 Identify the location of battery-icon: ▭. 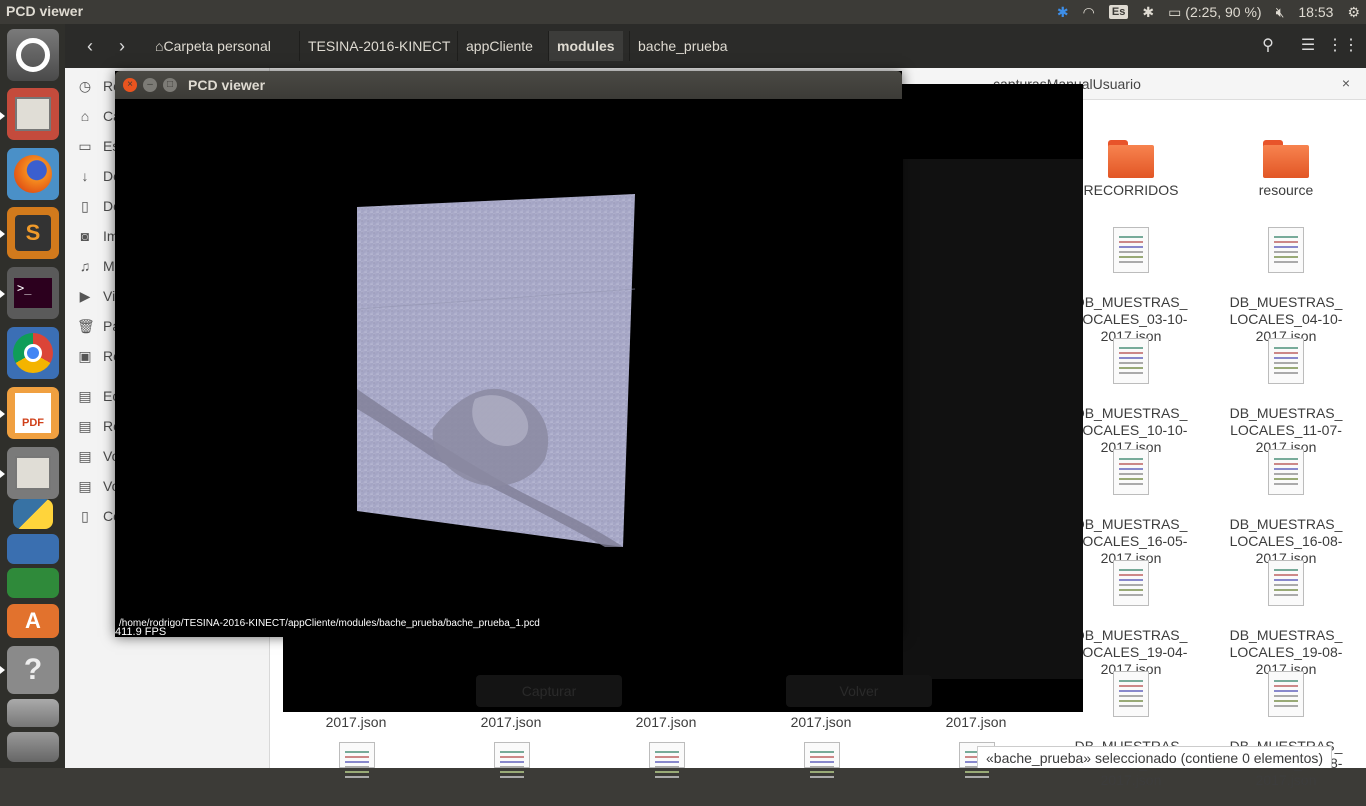
(1174, 12).